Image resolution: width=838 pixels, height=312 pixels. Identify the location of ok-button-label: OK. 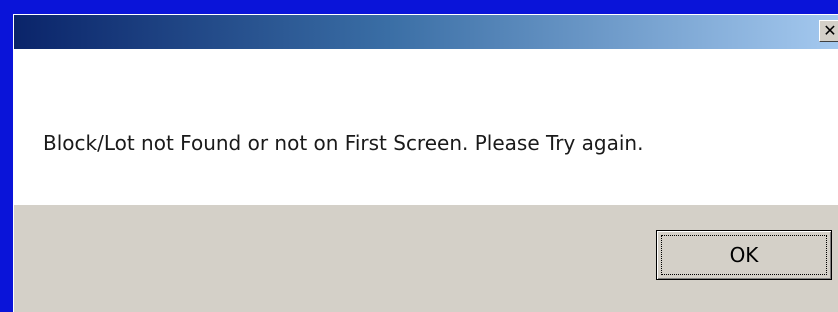
(744, 255).